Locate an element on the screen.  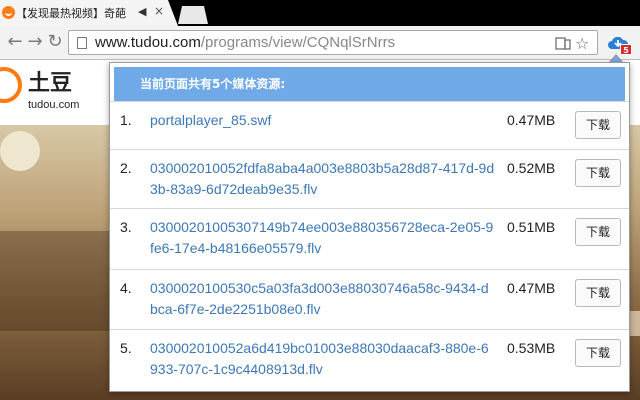
close-icon: × is located at coordinates (159, 11).